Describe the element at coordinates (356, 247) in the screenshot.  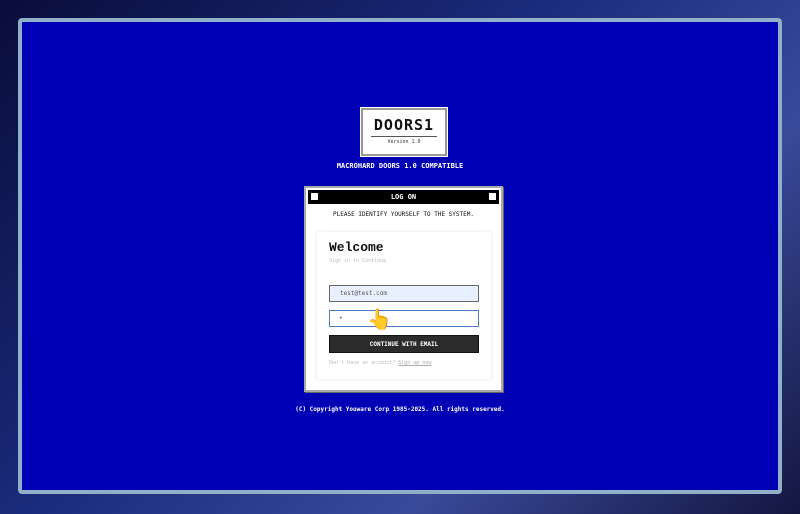
I see `welcome-heading: Welcome` at that location.